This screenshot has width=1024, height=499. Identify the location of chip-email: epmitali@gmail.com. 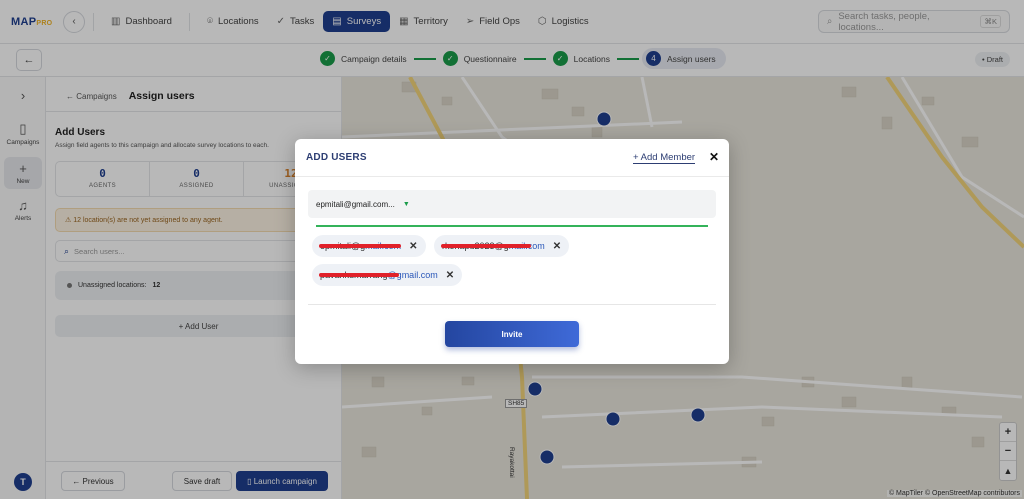
(360, 246).